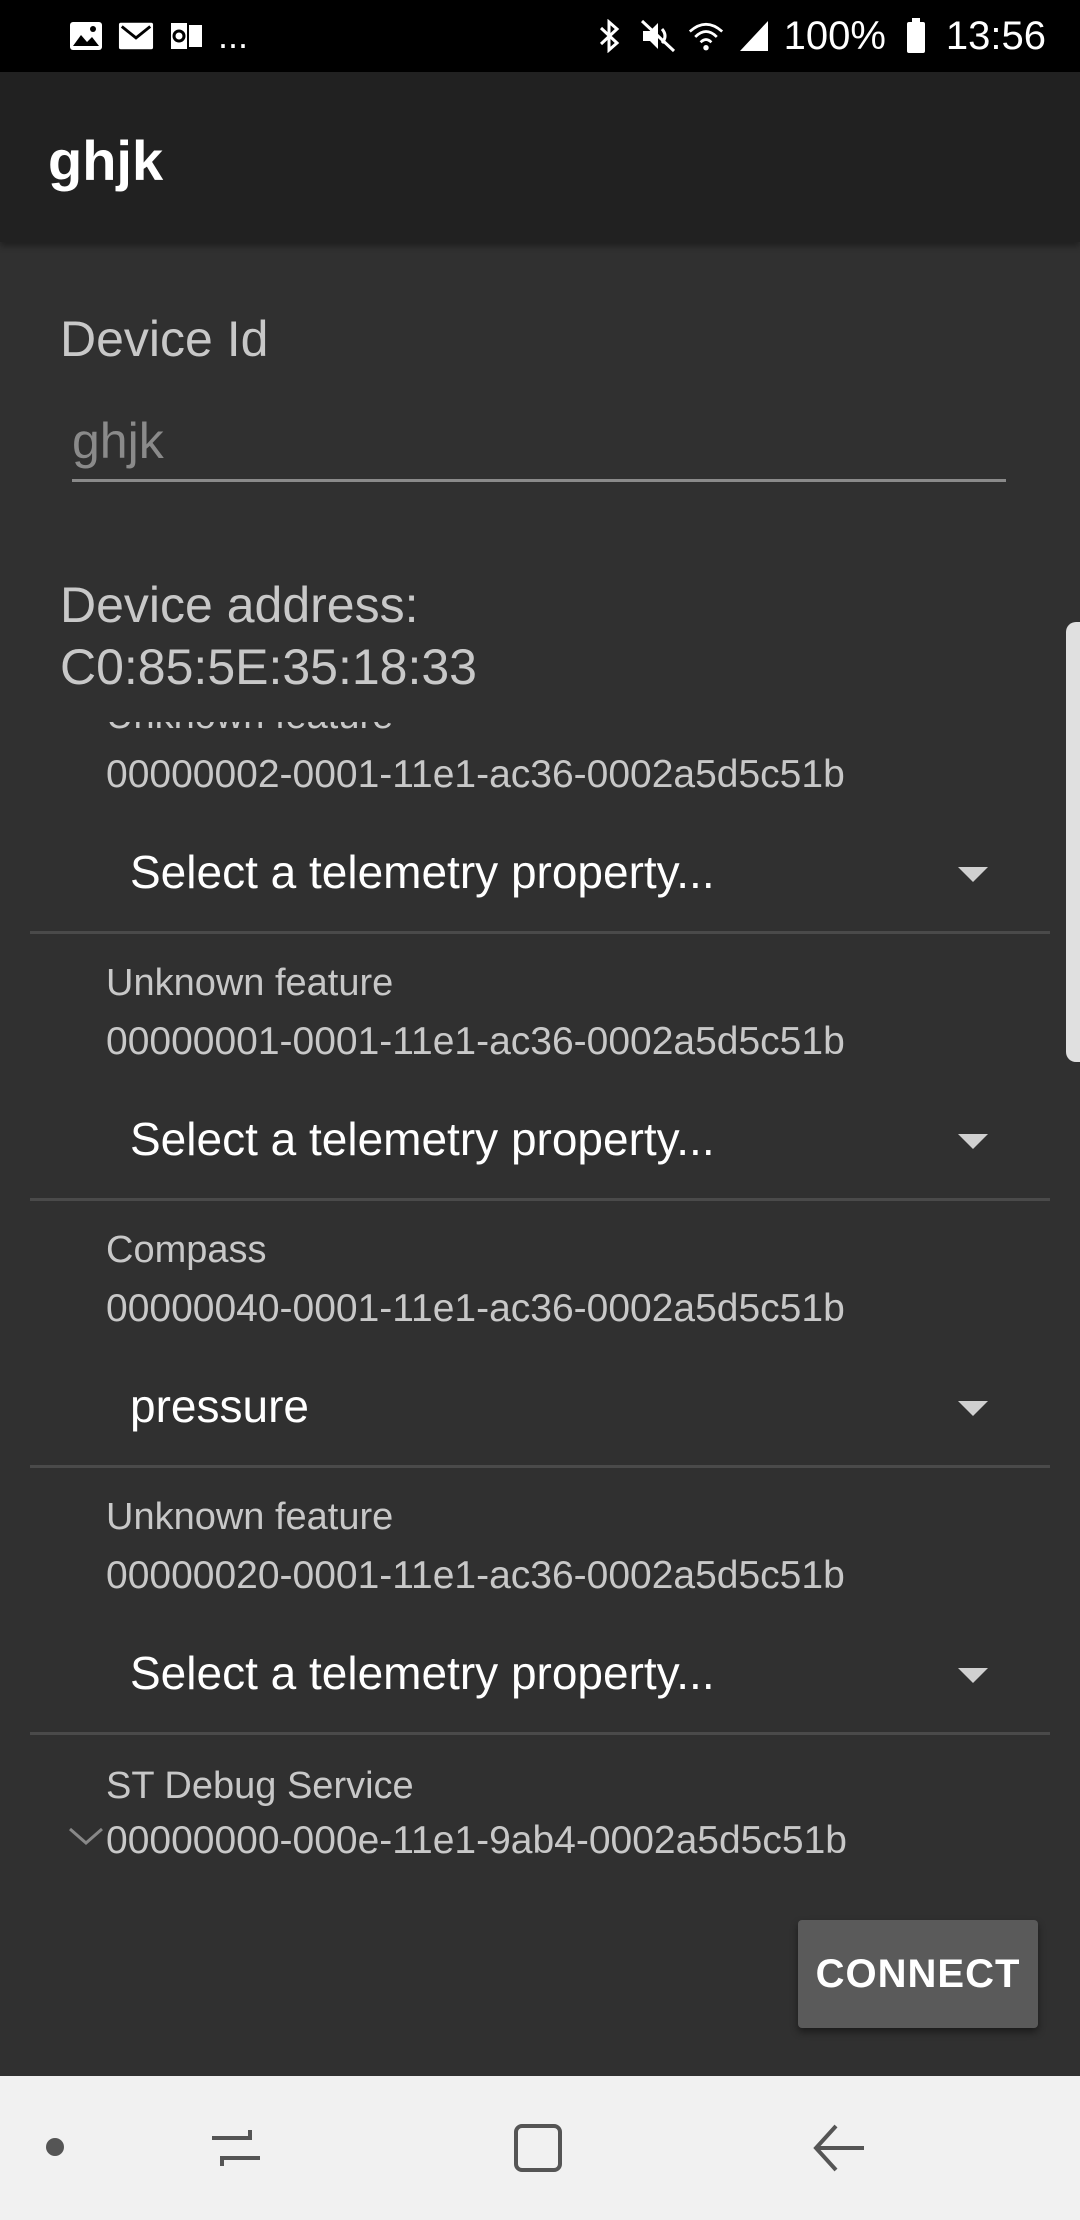  What do you see at coordinates (475, 774) in the screenshot?
I see `feature-uuid: 00000002-0001-11e1-ac36-0002a5d5c51b` at bounding box center [475, 774].